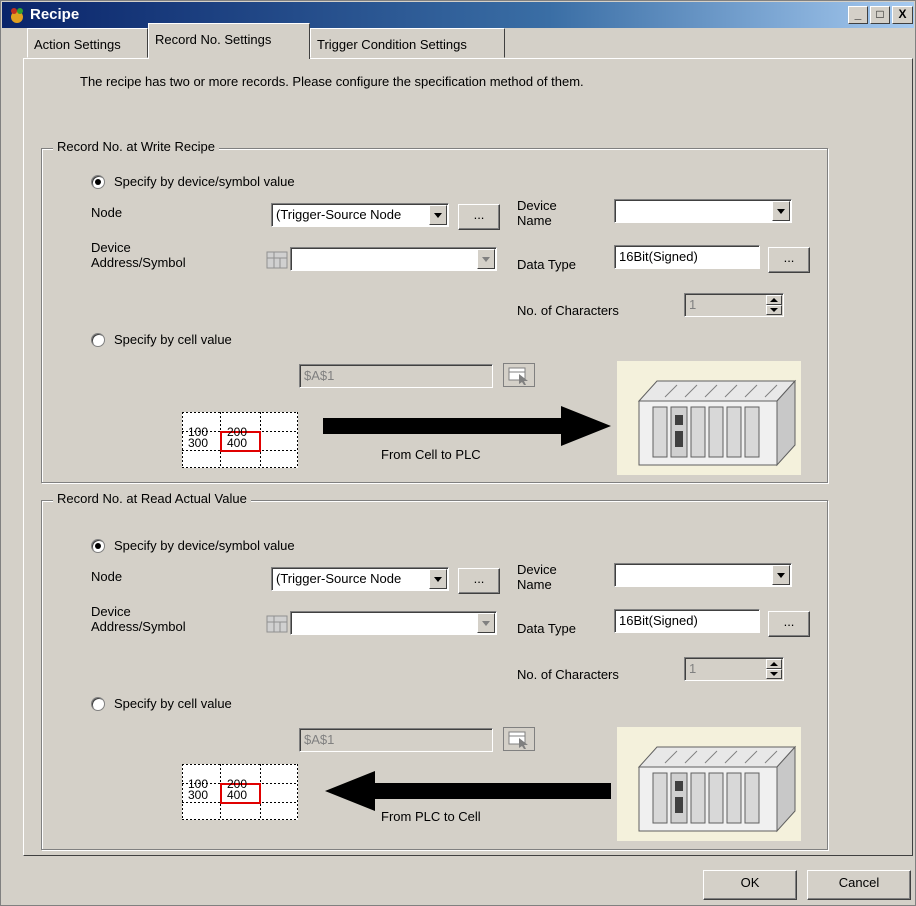 This screenshot has width=916, height=906. What do you see at coordinates (396, 740) in the screenshot?
I see `read-cell-field: $A$1` at bounding box center [396, 740].